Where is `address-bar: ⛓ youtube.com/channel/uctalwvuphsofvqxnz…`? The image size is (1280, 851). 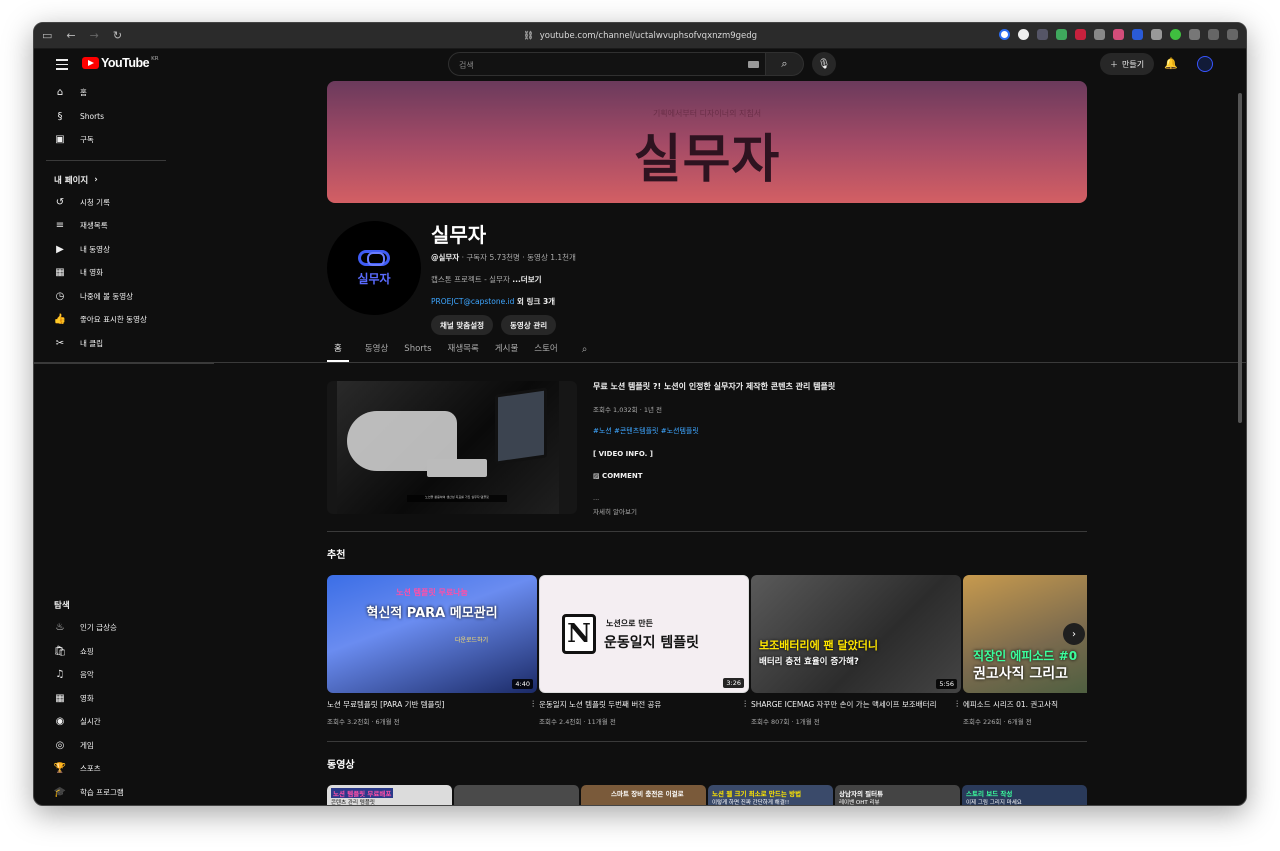
address-bar: ⛓ youtube.com/channel/uctalwvuphsofvqxnz… is located at coordinates (640, 36).